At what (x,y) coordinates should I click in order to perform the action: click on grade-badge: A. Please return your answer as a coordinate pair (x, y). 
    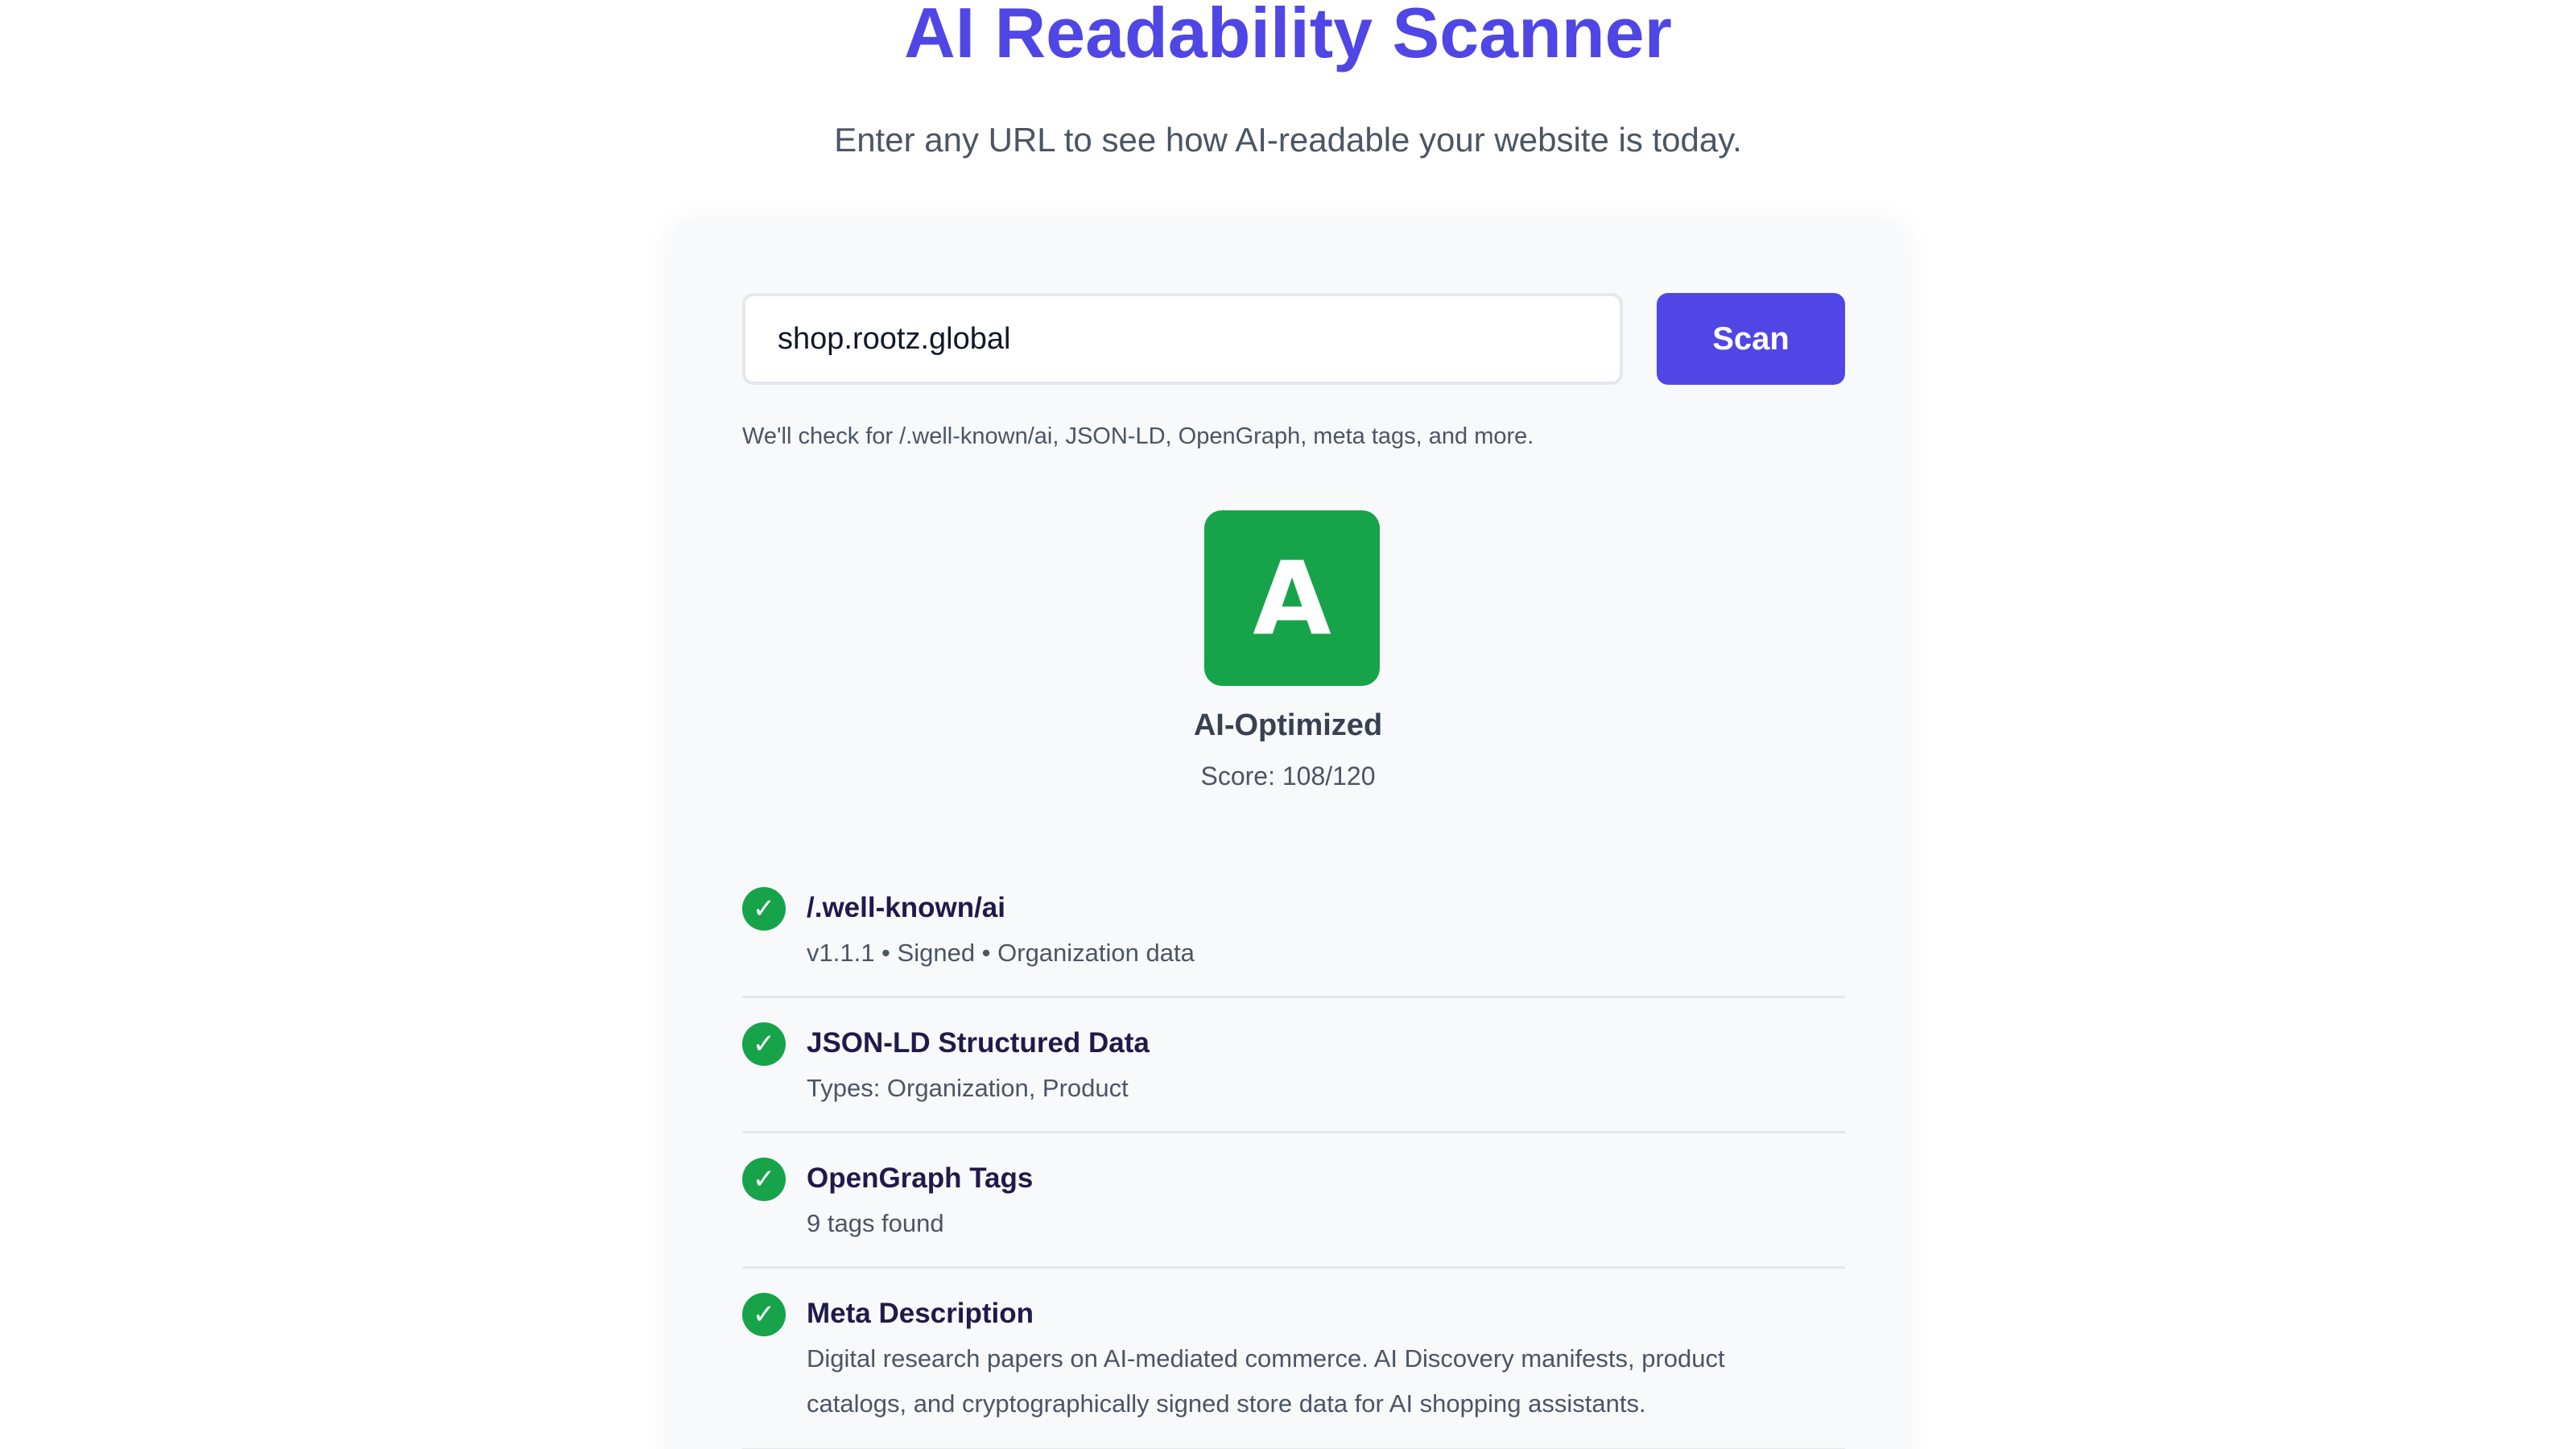
    Looking at the image, I should click on (1292, 598).